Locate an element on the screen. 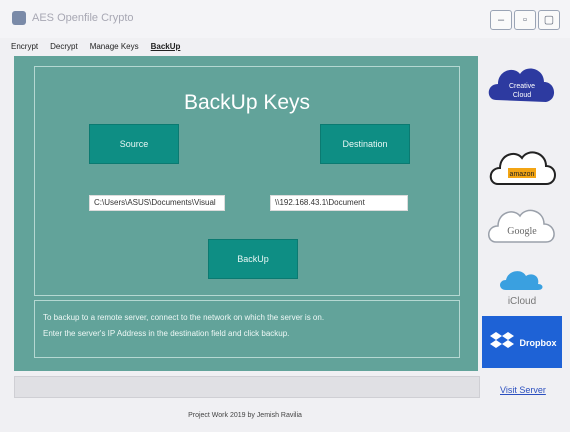 The width and height of the screenshot is (570, 432). app-icon is located at coordinates (19, 18).